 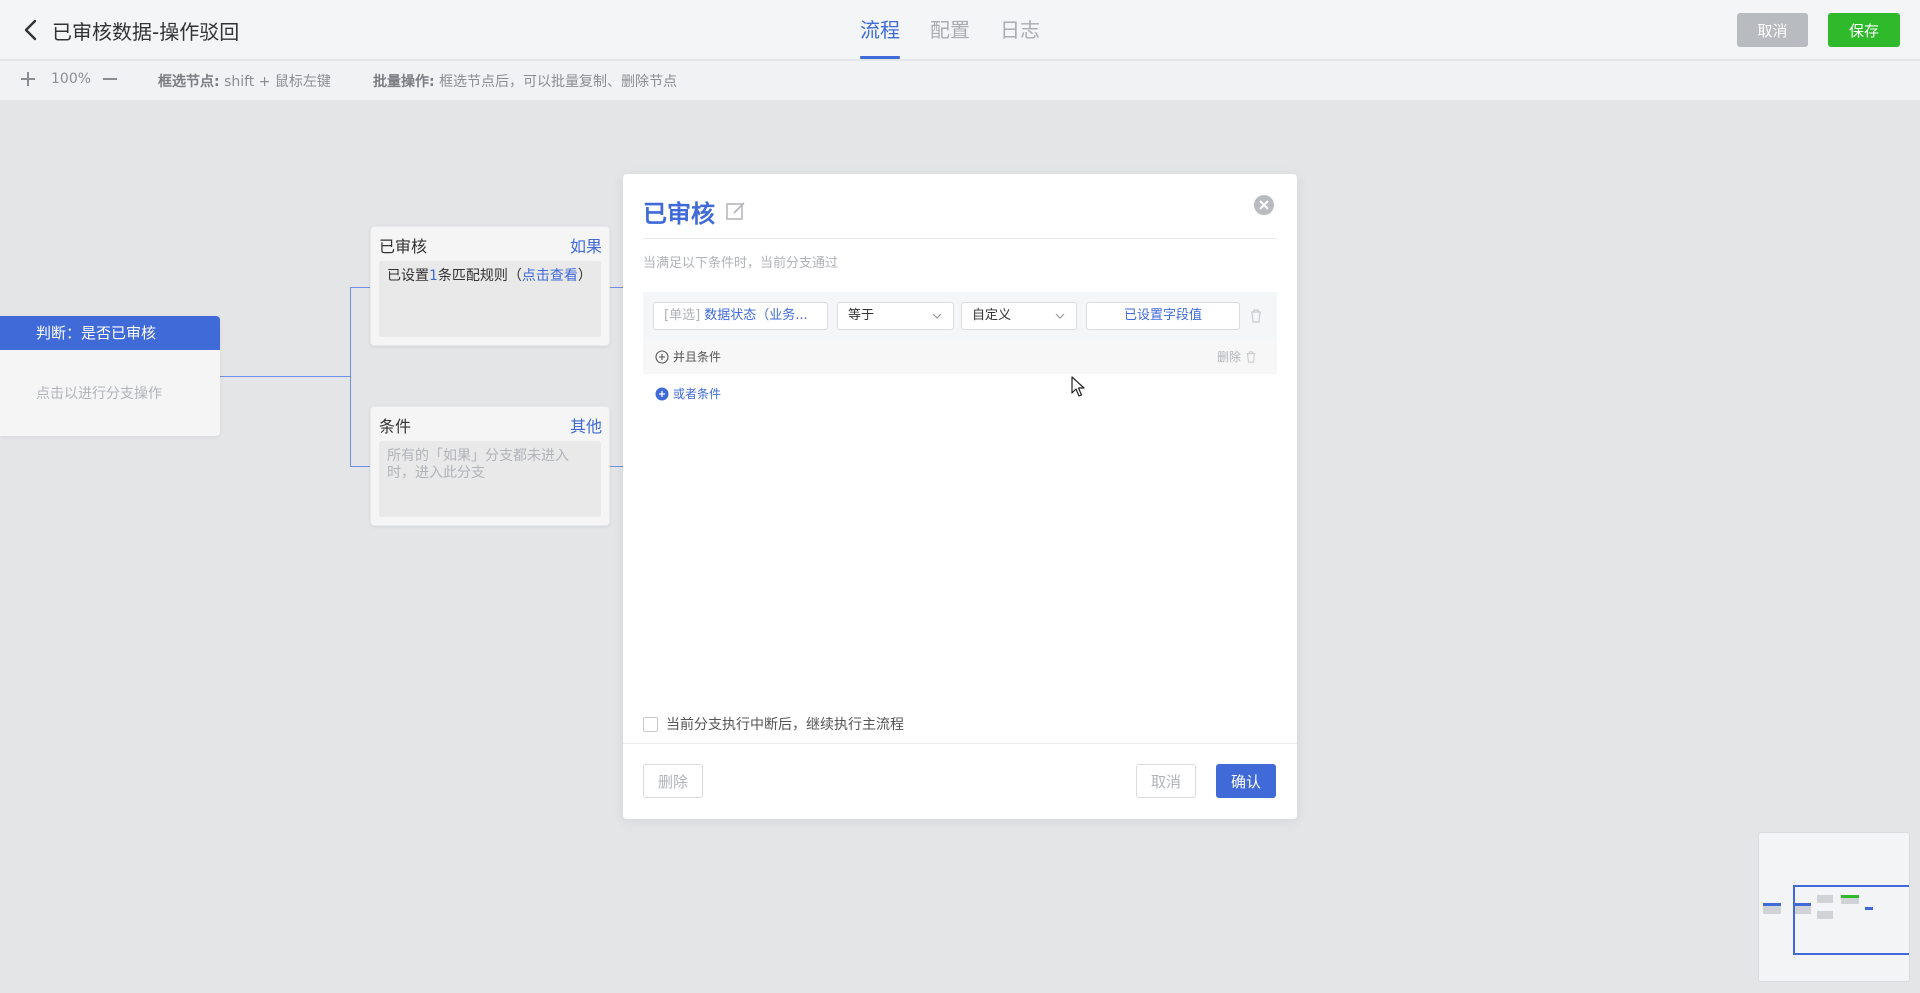 I want to click on add-and-condition-button: 并且条件, so click(x=688, y=356).